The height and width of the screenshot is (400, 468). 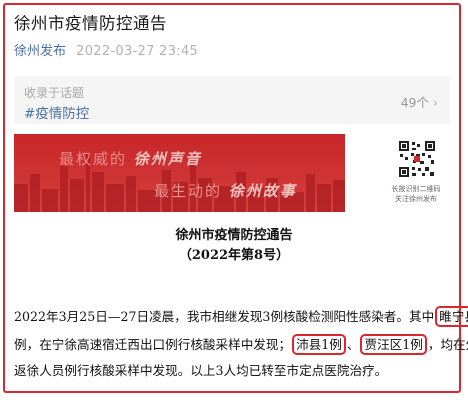 I want to click on highlight-peixian: 沛县1例, so click(x=319, y=344).